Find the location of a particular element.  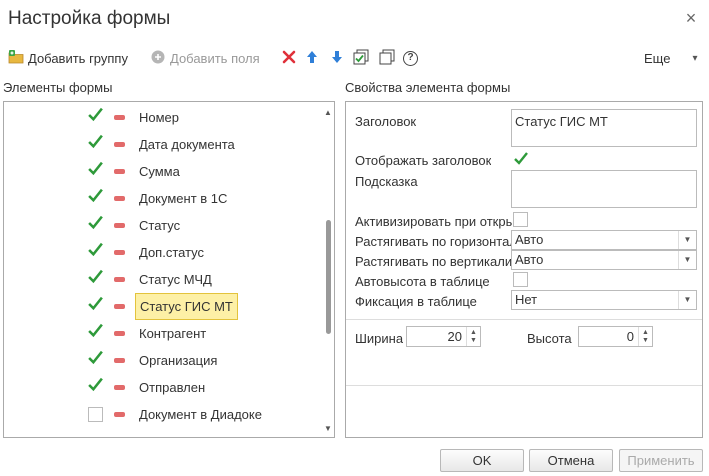

tree-item-label: Статус МЧД is located at coordinates (175, 279).